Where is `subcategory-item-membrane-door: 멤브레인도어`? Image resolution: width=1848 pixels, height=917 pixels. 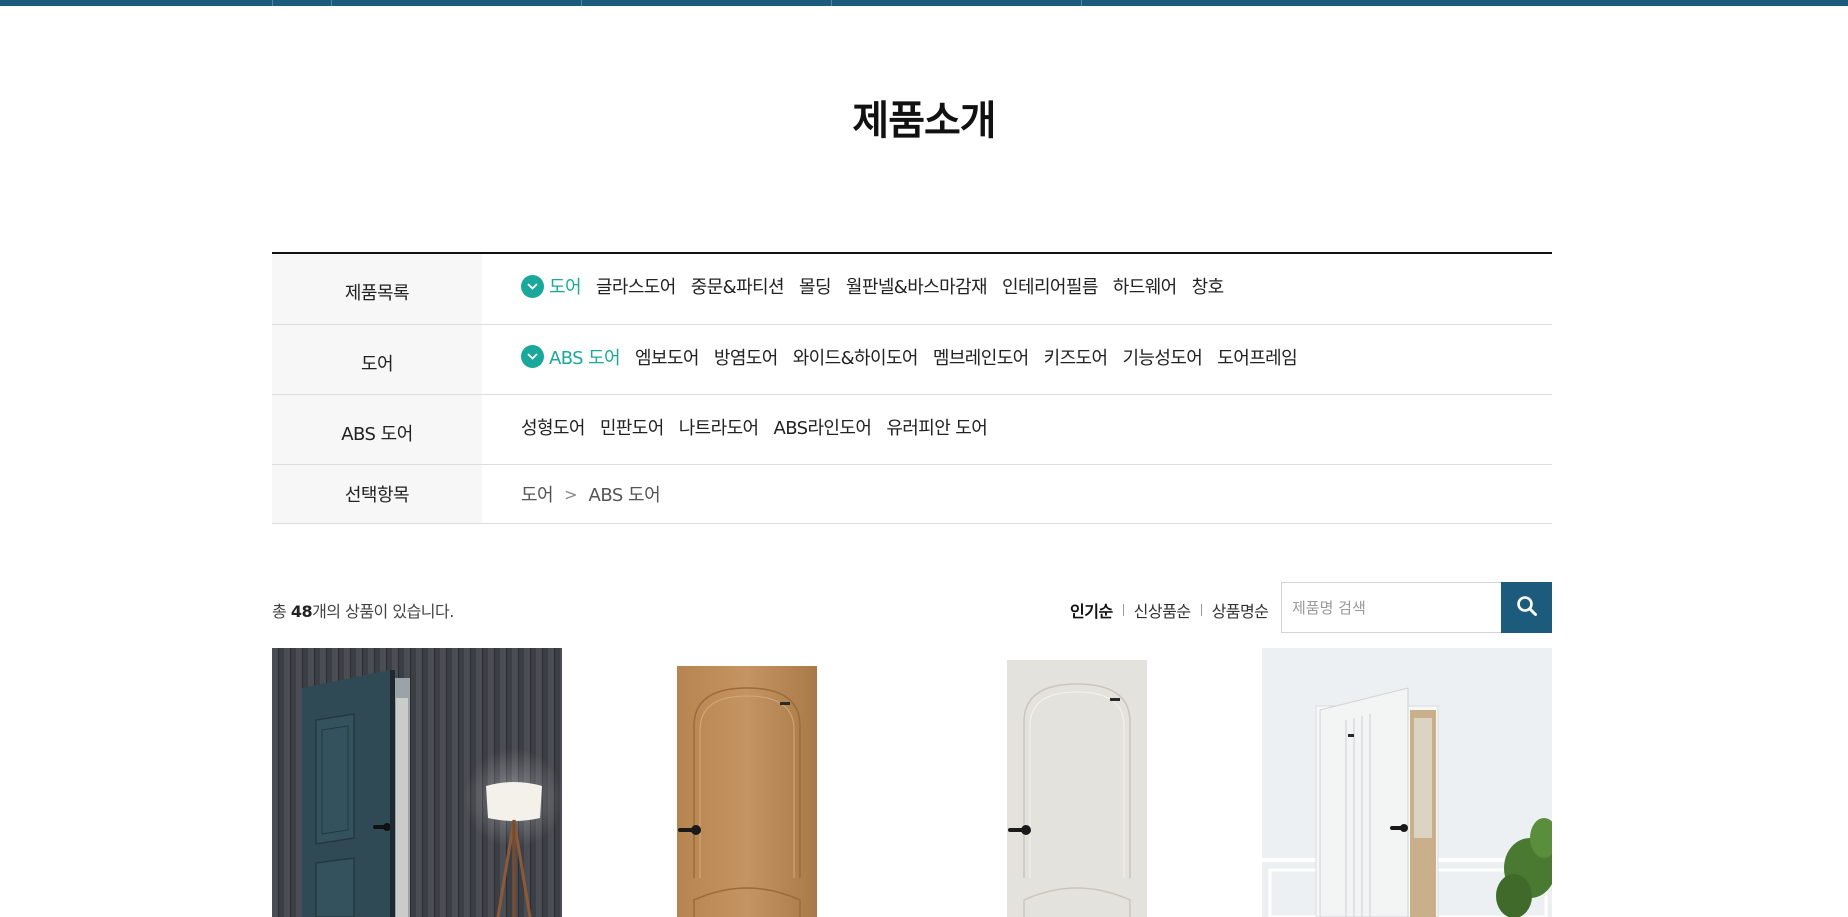 subcategory-item-membrane-door: 멤브레인도어 is located at coordinates (981, 357).